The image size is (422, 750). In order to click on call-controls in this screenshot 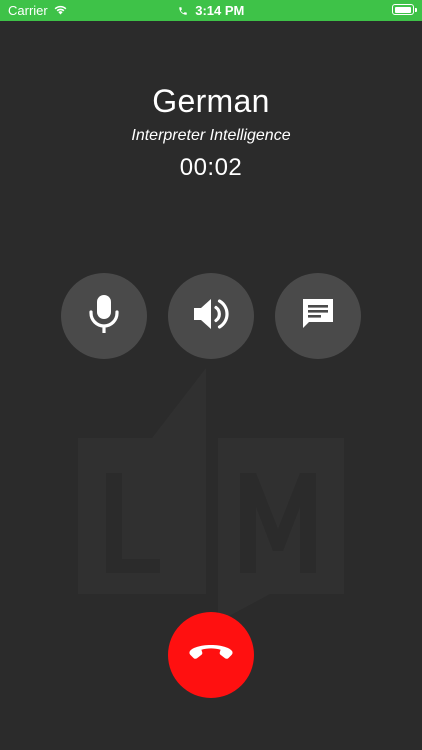, I will do `click(211, 316)`.